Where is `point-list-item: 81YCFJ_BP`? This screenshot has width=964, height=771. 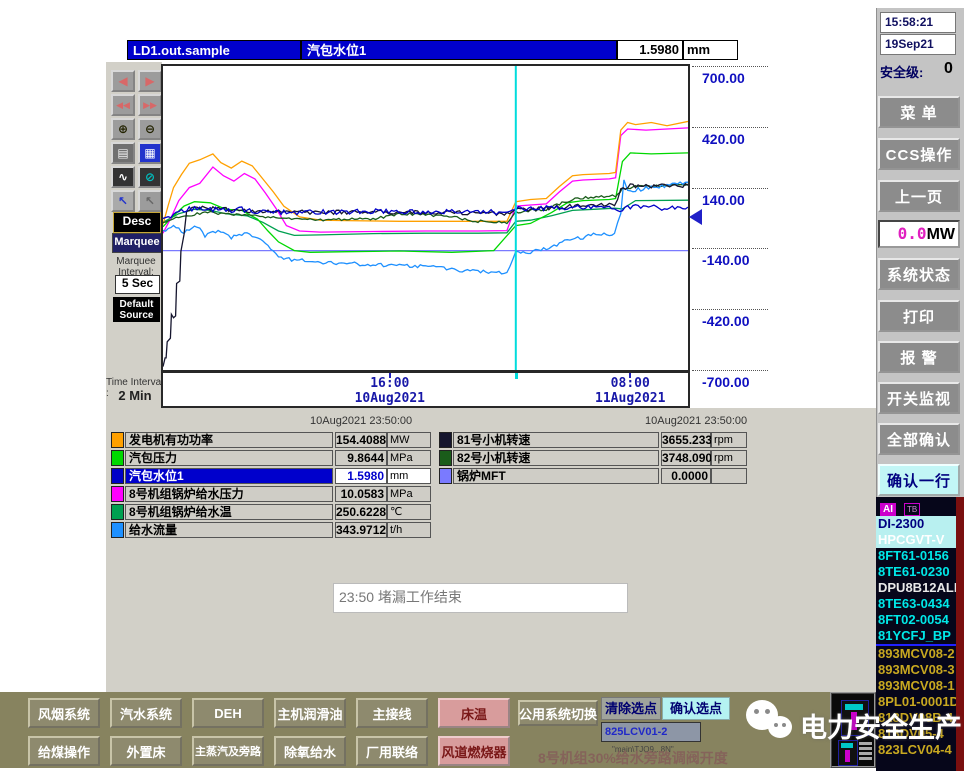 point-list-item: 81YCFJ_BP is located at coordinates (916, 637).